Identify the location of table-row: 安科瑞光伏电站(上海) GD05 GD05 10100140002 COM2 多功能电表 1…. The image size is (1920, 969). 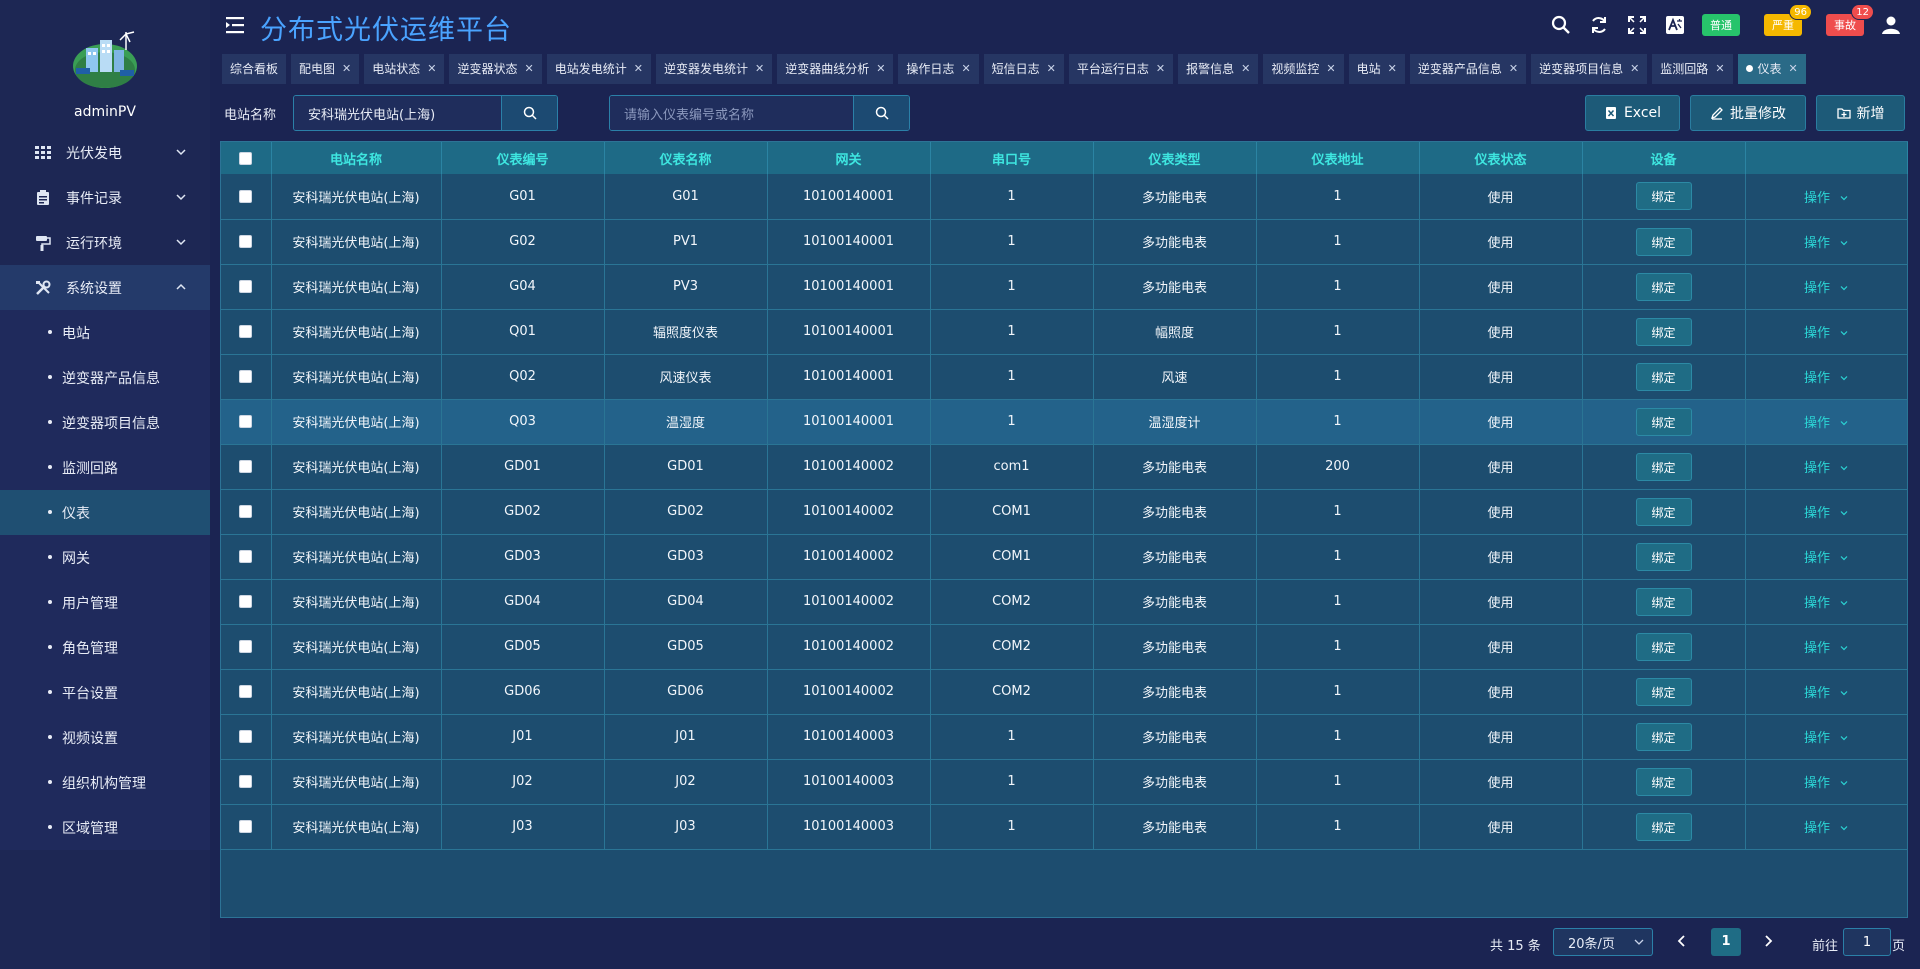
(1064, 647).